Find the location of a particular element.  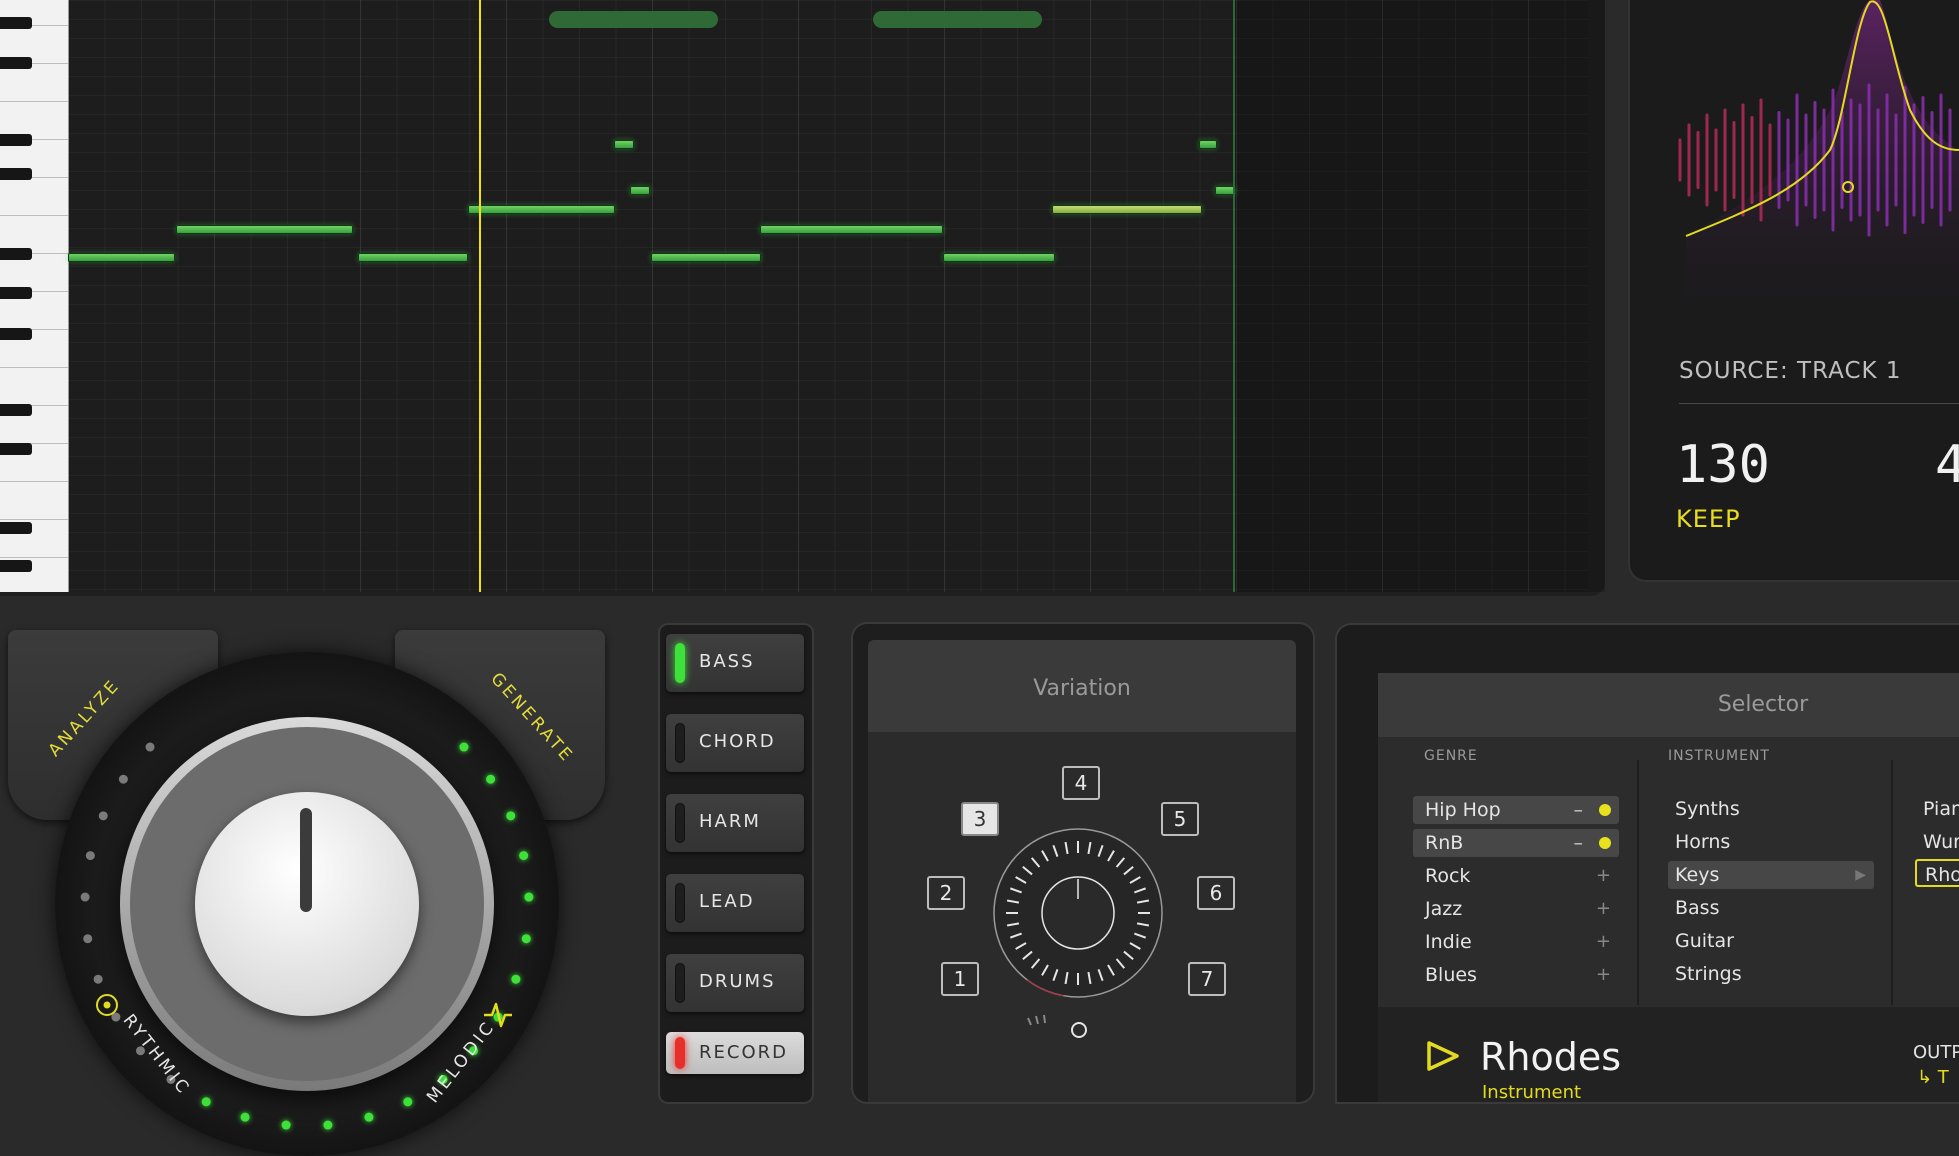

track-button-panel is located at coordinates (736, 863).